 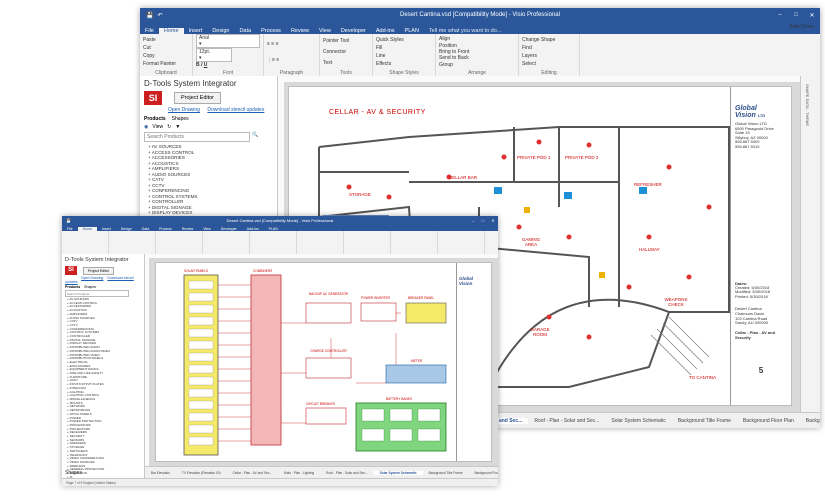 What do you see at coordinates (346, 41) in the screenshot?
I see `pointer-tool-button: Pointer Tool` at bounding box center [346, 41].